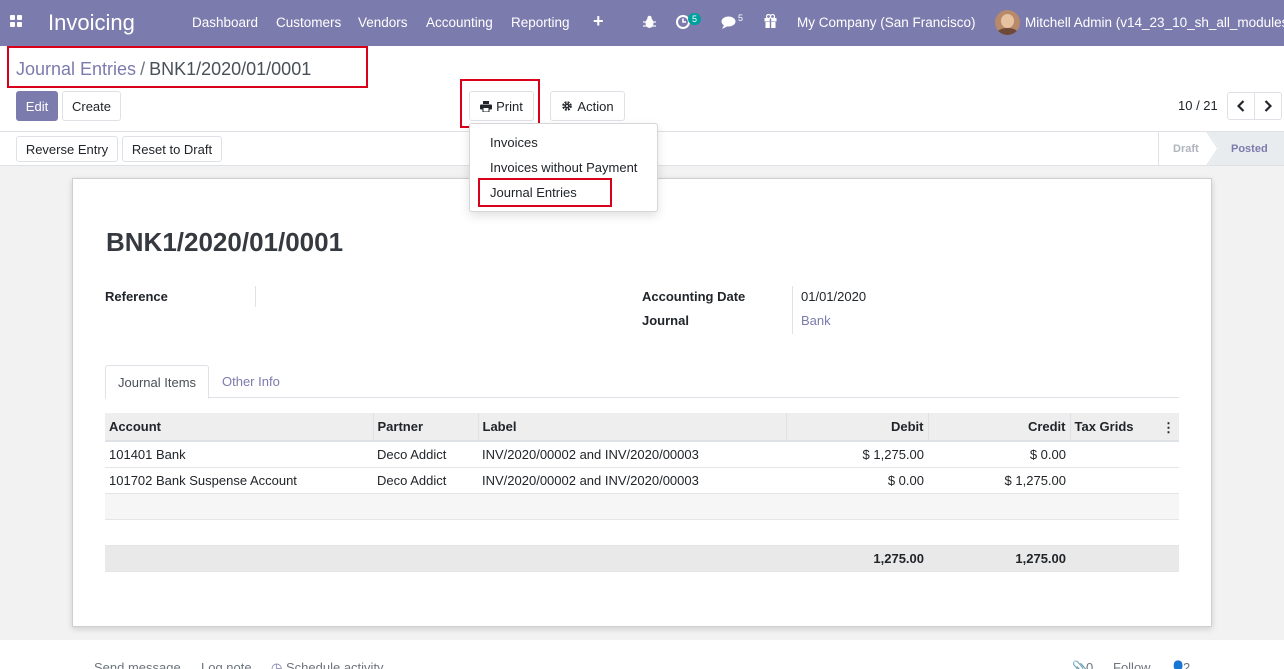  I want to click on reference-label: Reference, so click(136, 296).